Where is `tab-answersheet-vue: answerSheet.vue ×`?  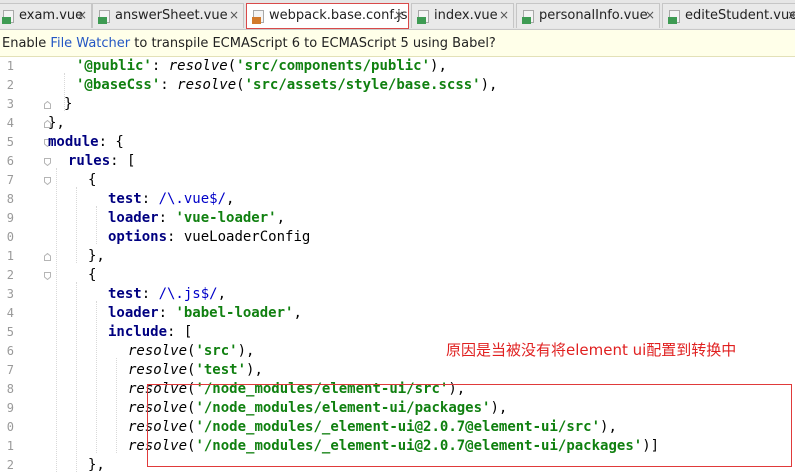
tab-answersheet-vue: answerSheet.vue × is located at coordinates (168, 15).